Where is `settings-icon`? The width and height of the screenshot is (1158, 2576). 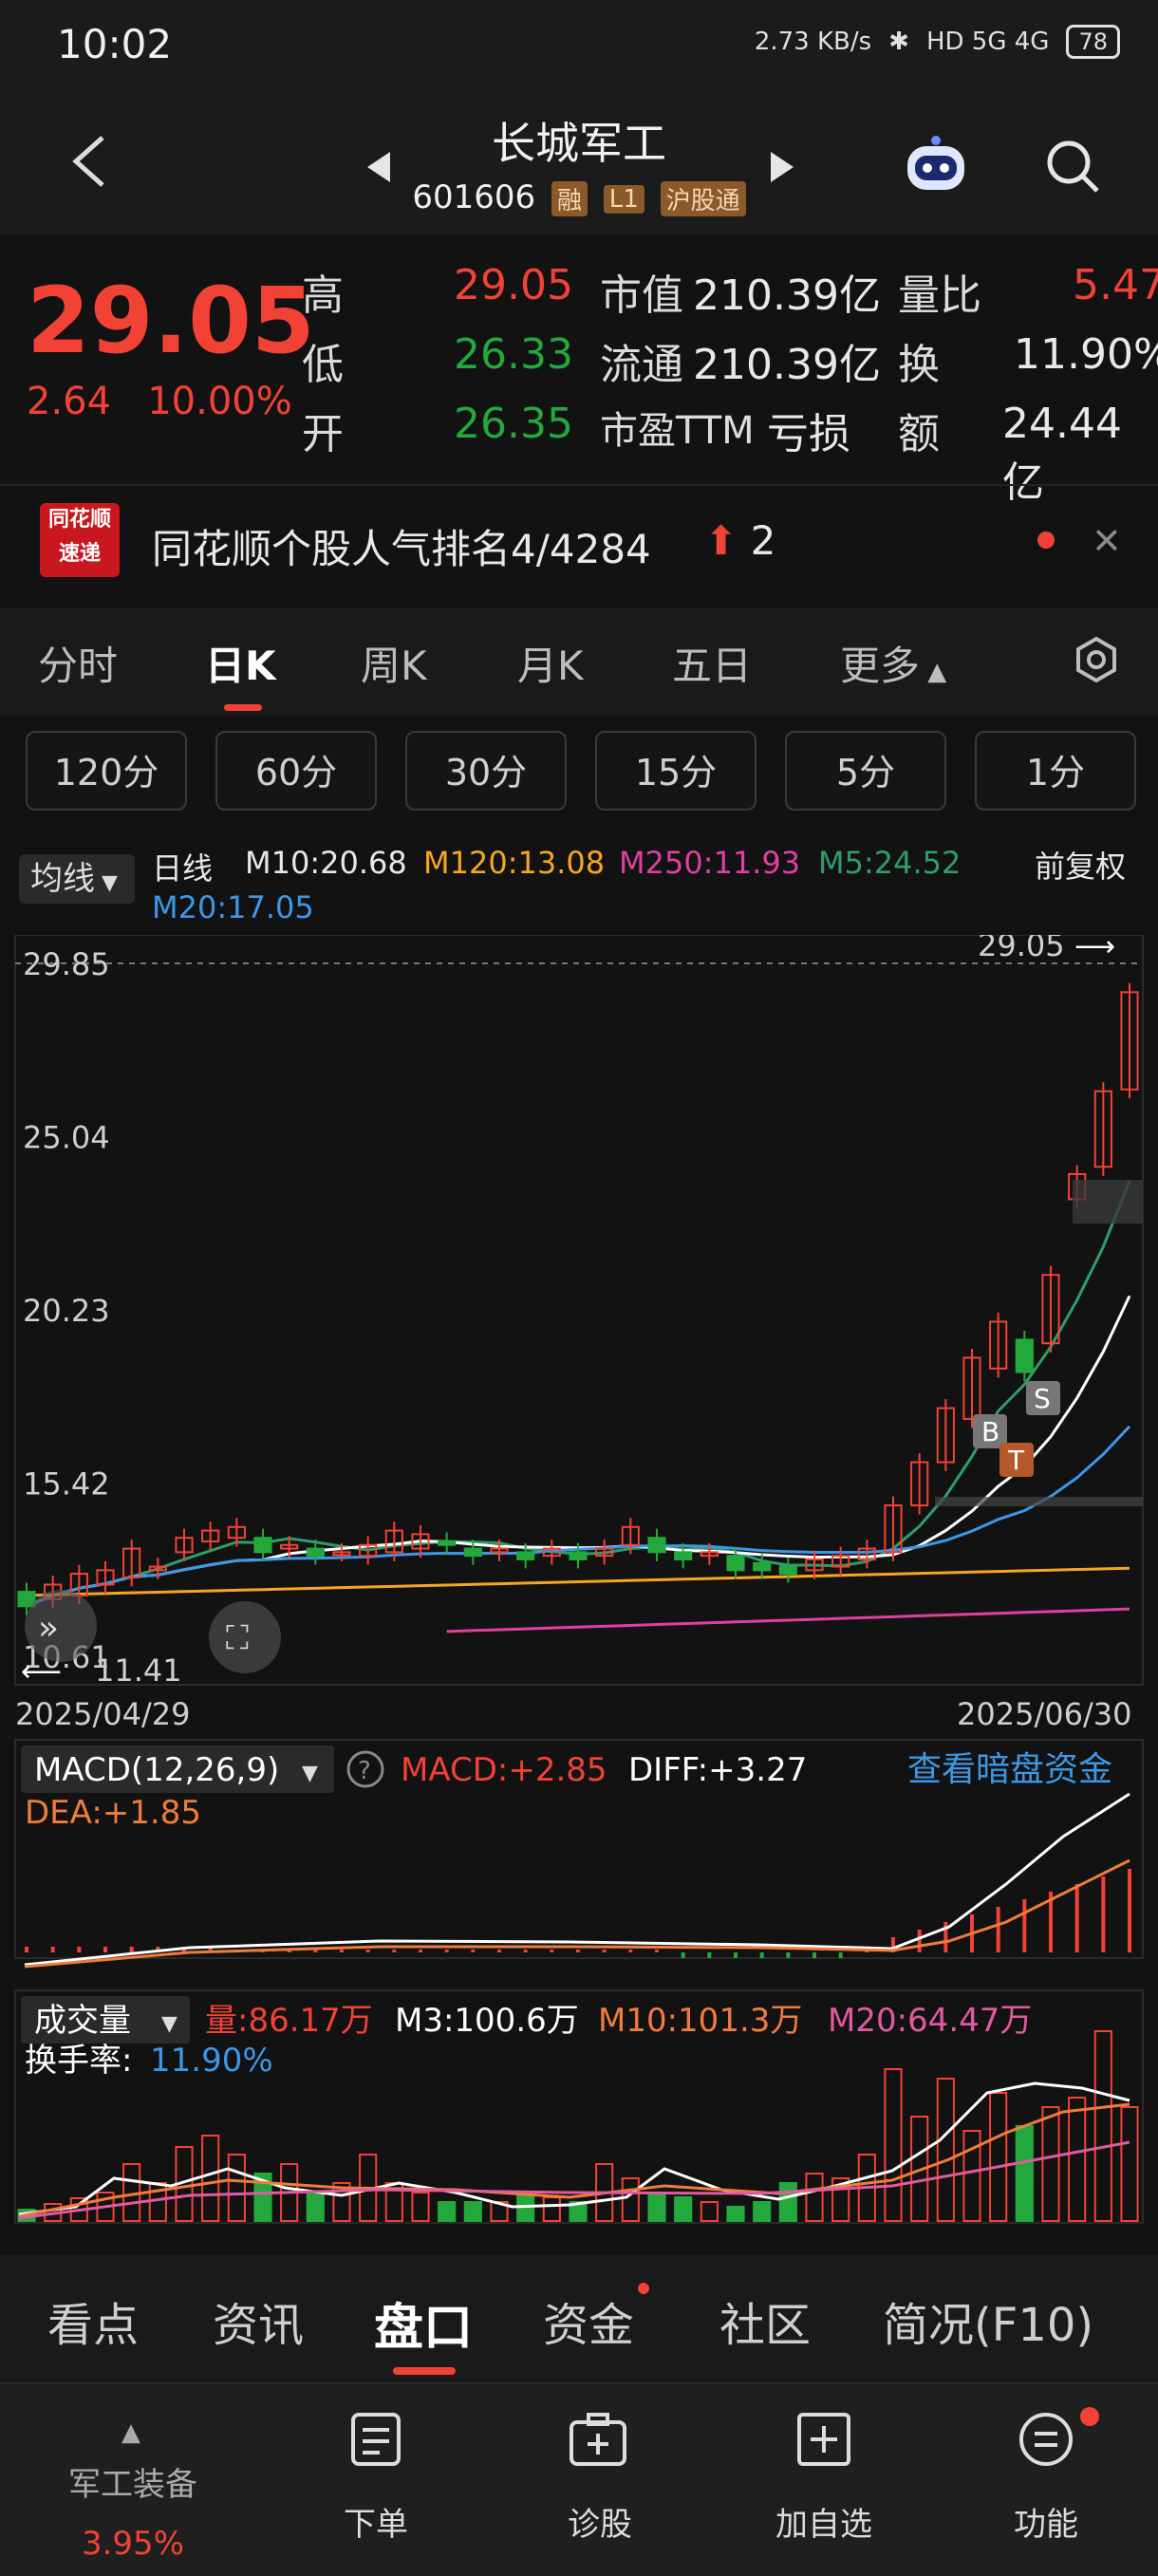 settings-icon is located at coordinates (1096, 659).